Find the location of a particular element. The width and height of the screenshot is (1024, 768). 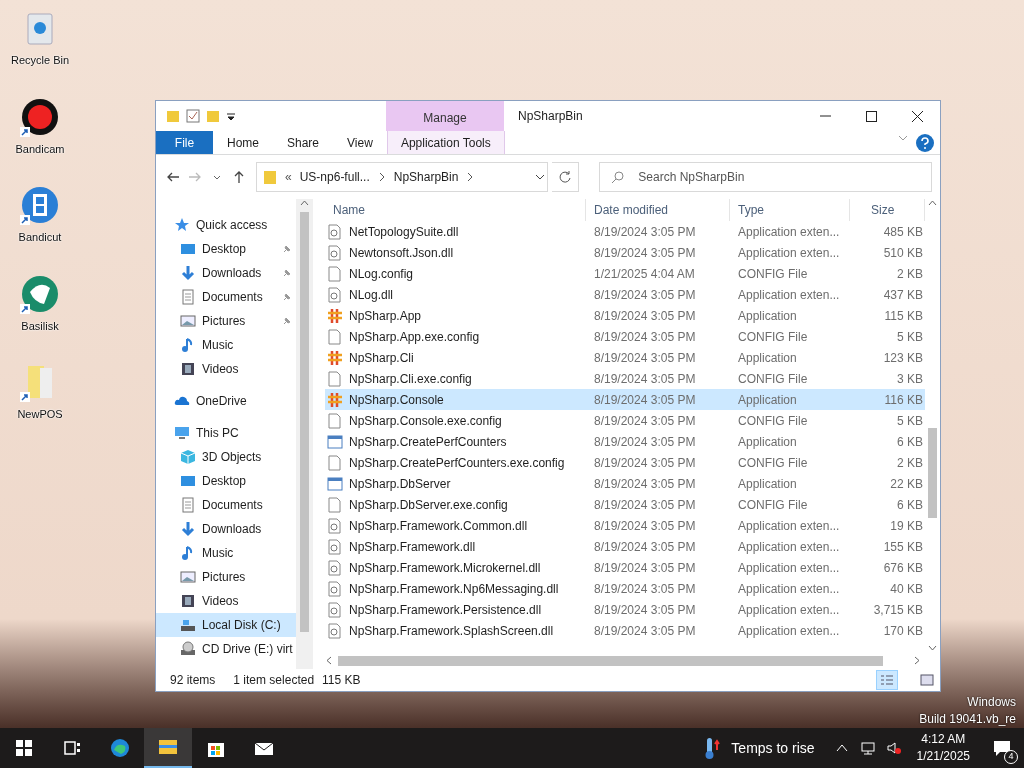

breadcrumb: NpSharpBin is located at coordinates (426, 177).